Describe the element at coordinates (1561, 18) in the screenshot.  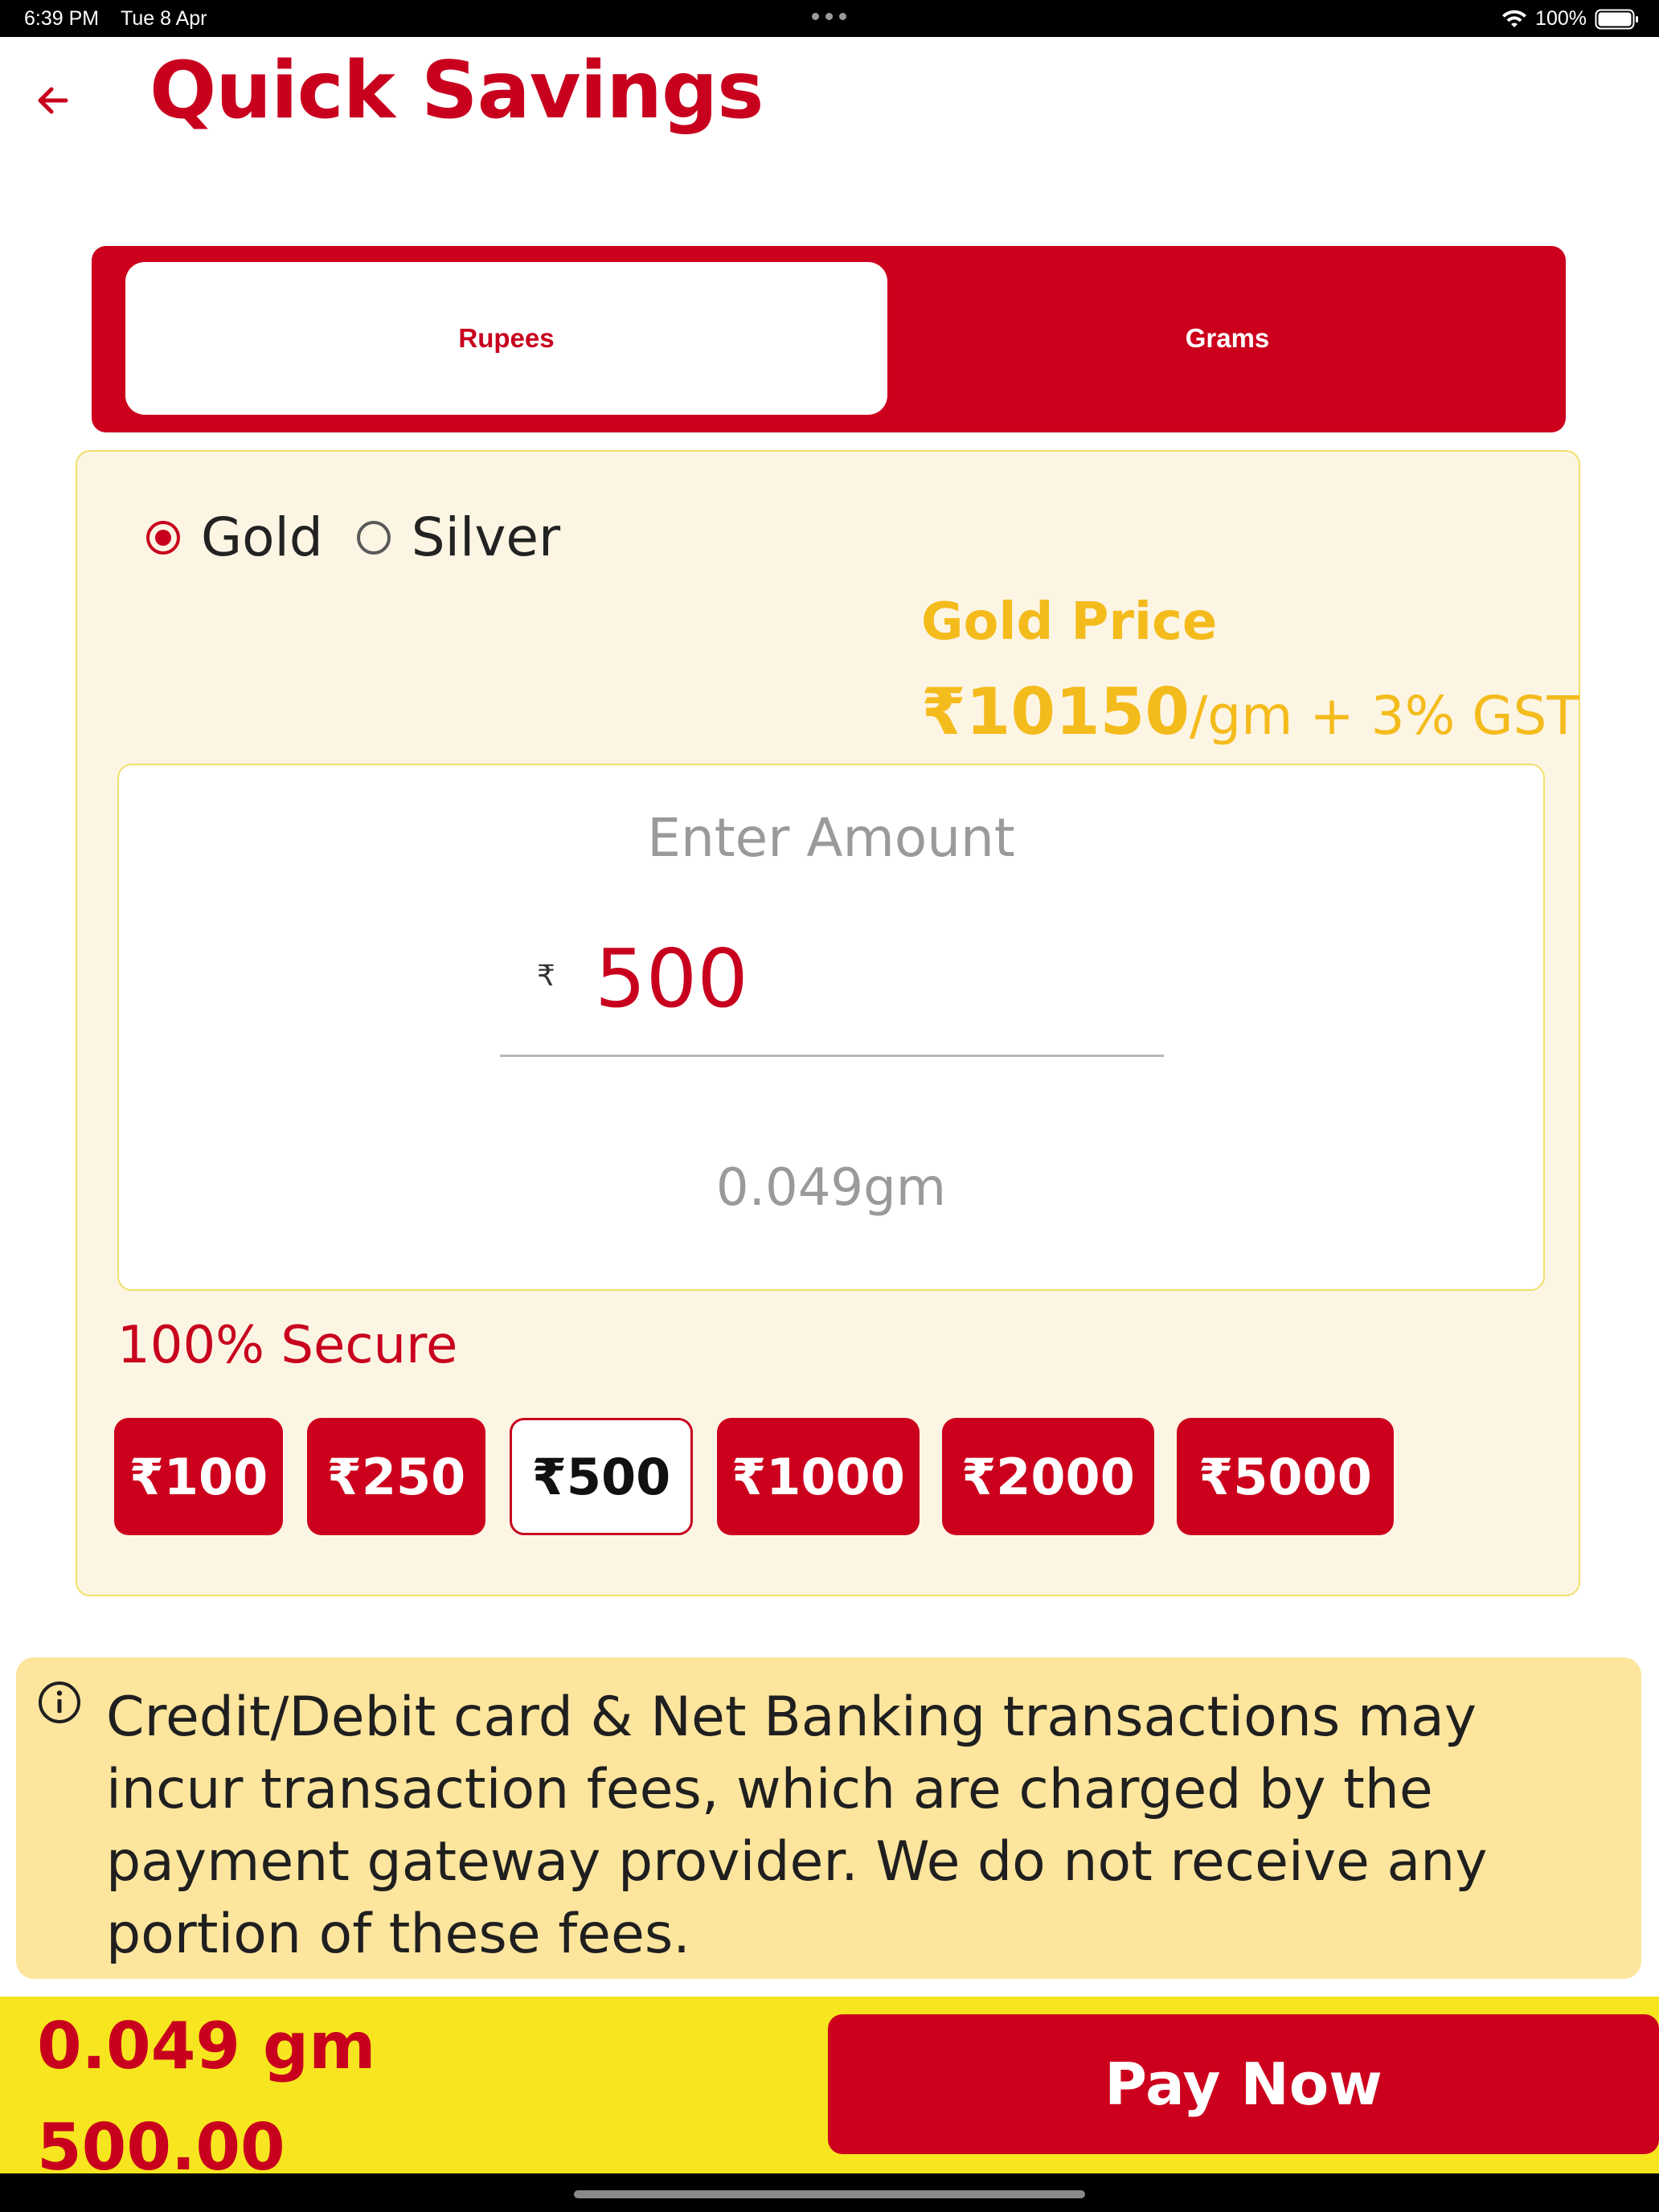
I see `battery-percent: 100%` at that location.